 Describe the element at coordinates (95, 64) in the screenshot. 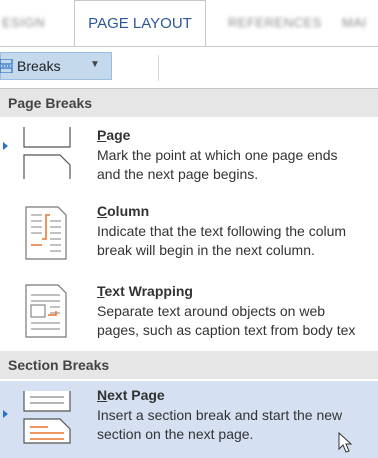

I see `caret-down-icon: ▼` at that location.